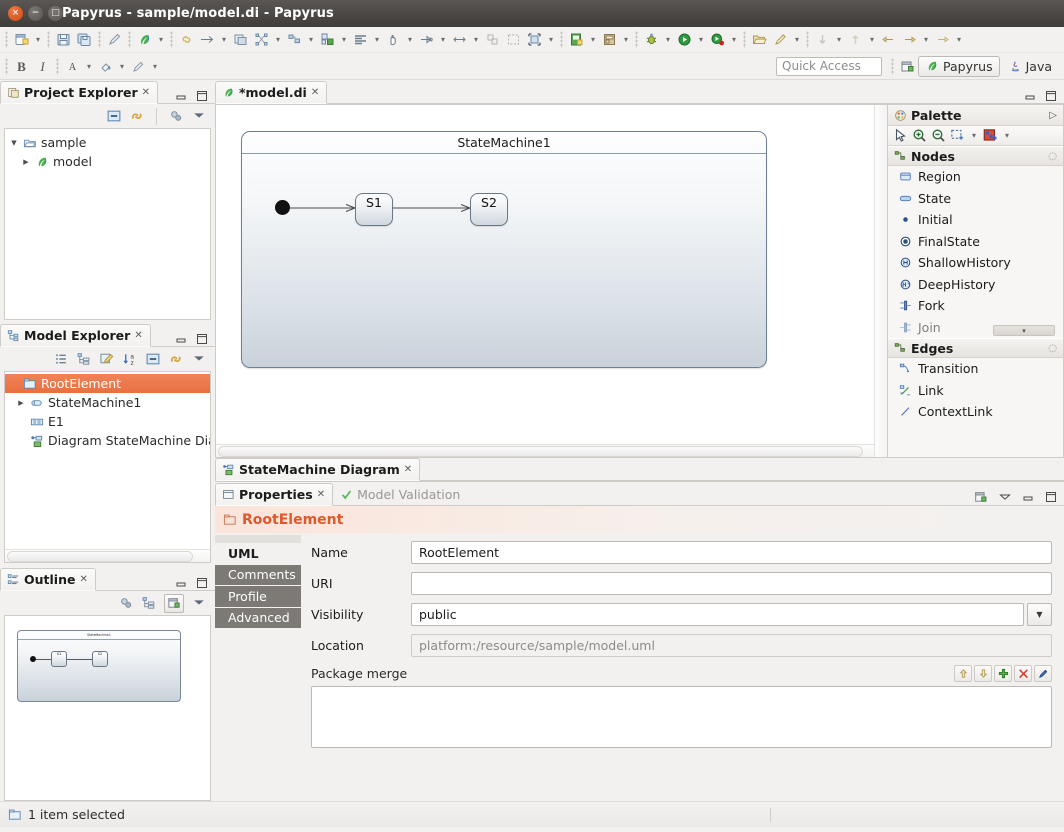  Describe the element at coordinates (593, 39) in the screenshot. I see `new-class-dropdown-icon: ▾` at that location.